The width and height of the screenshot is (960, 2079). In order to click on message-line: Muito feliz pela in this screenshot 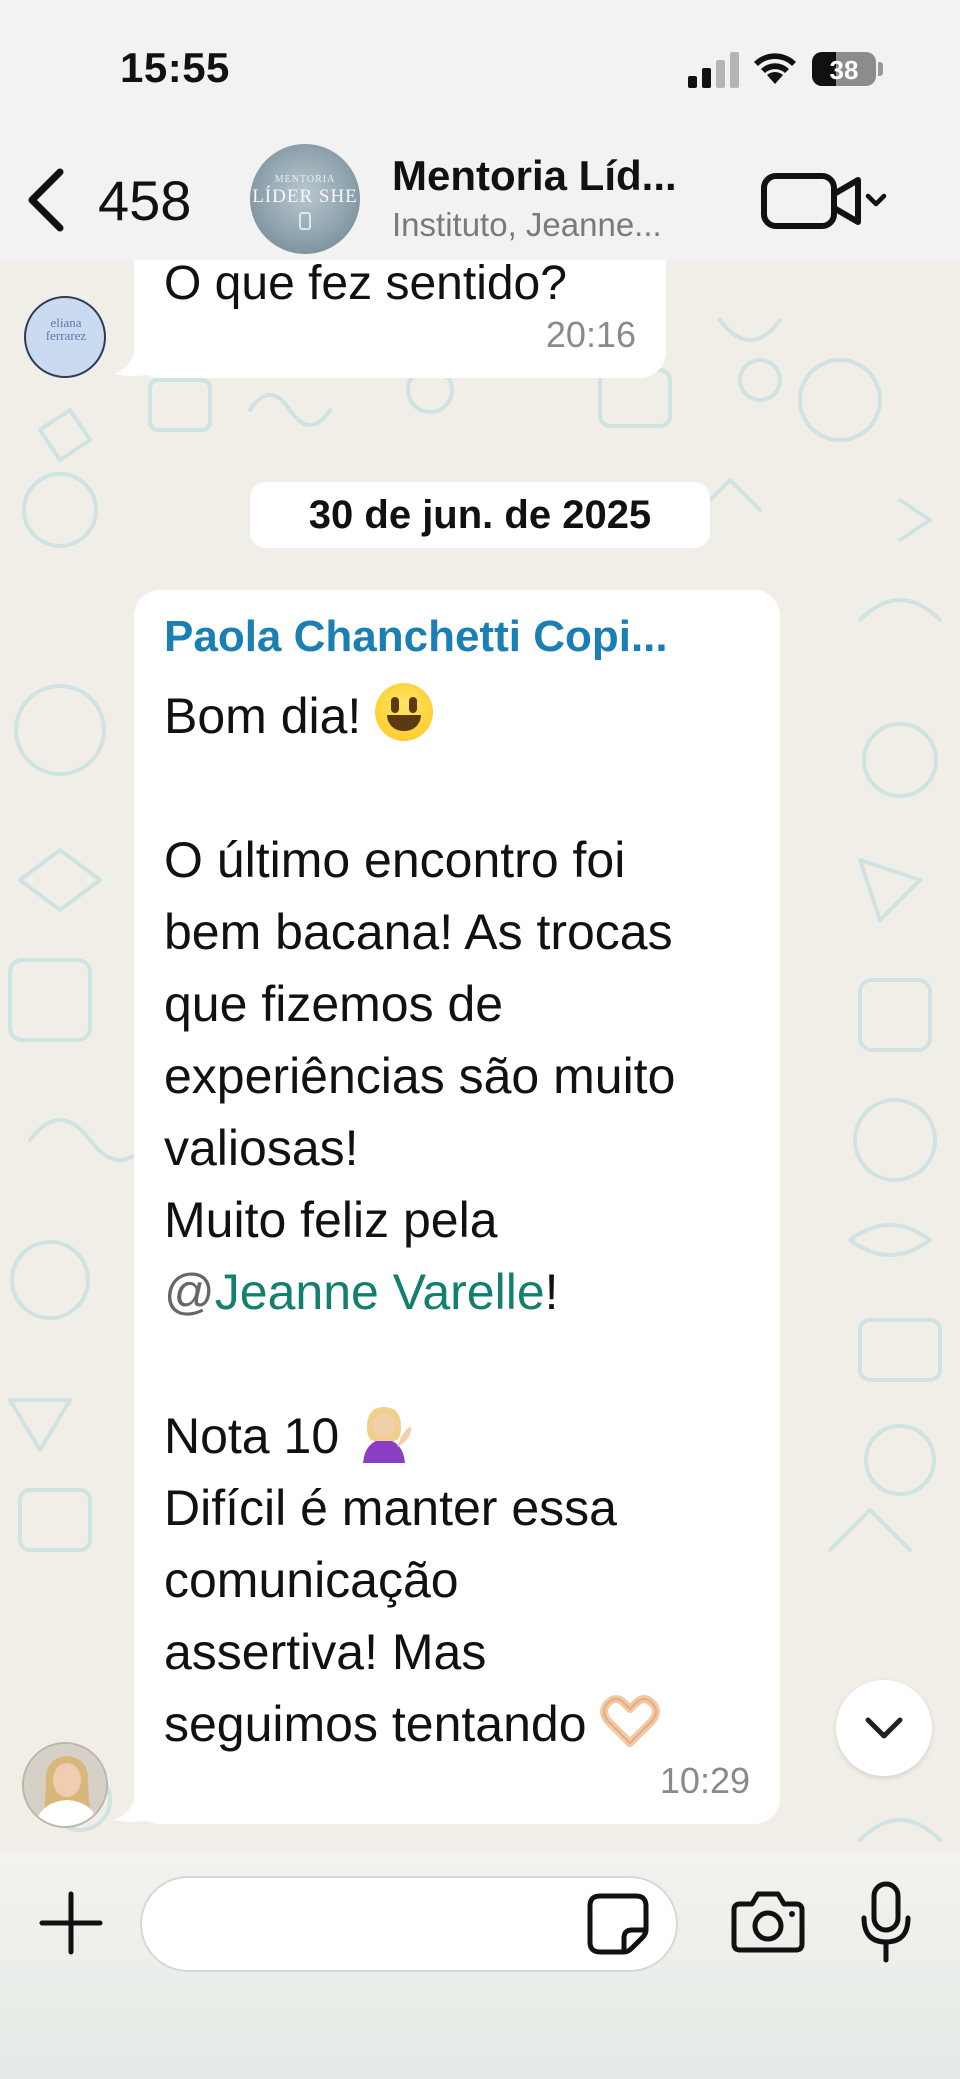, I will do `click(331, 1220)`.